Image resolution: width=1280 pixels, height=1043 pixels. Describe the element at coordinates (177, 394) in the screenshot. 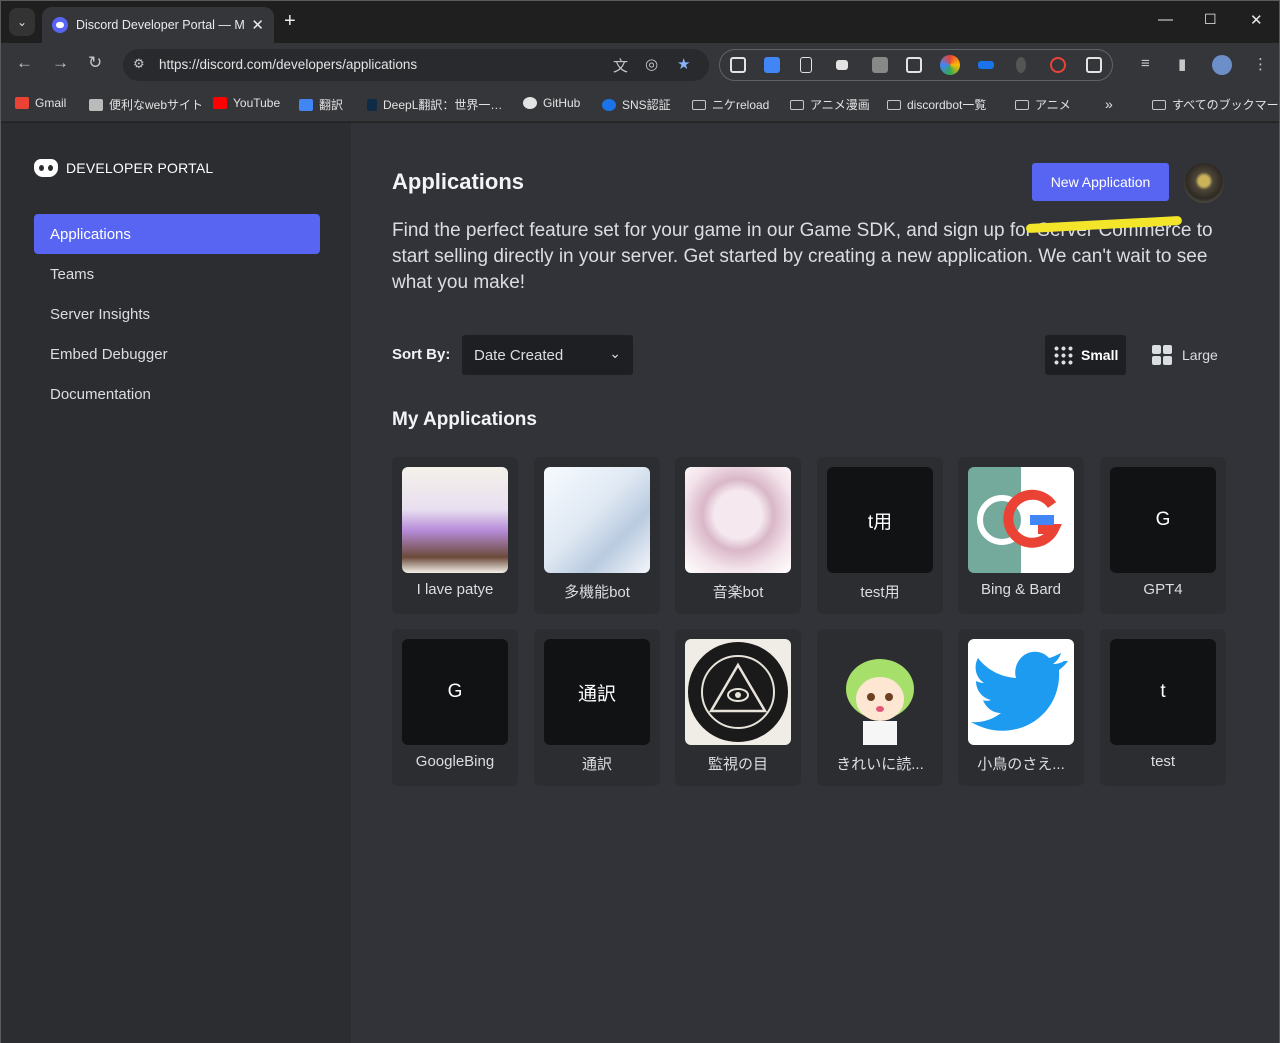

I see `sidebar-item-documentation: Documentation` at that location.